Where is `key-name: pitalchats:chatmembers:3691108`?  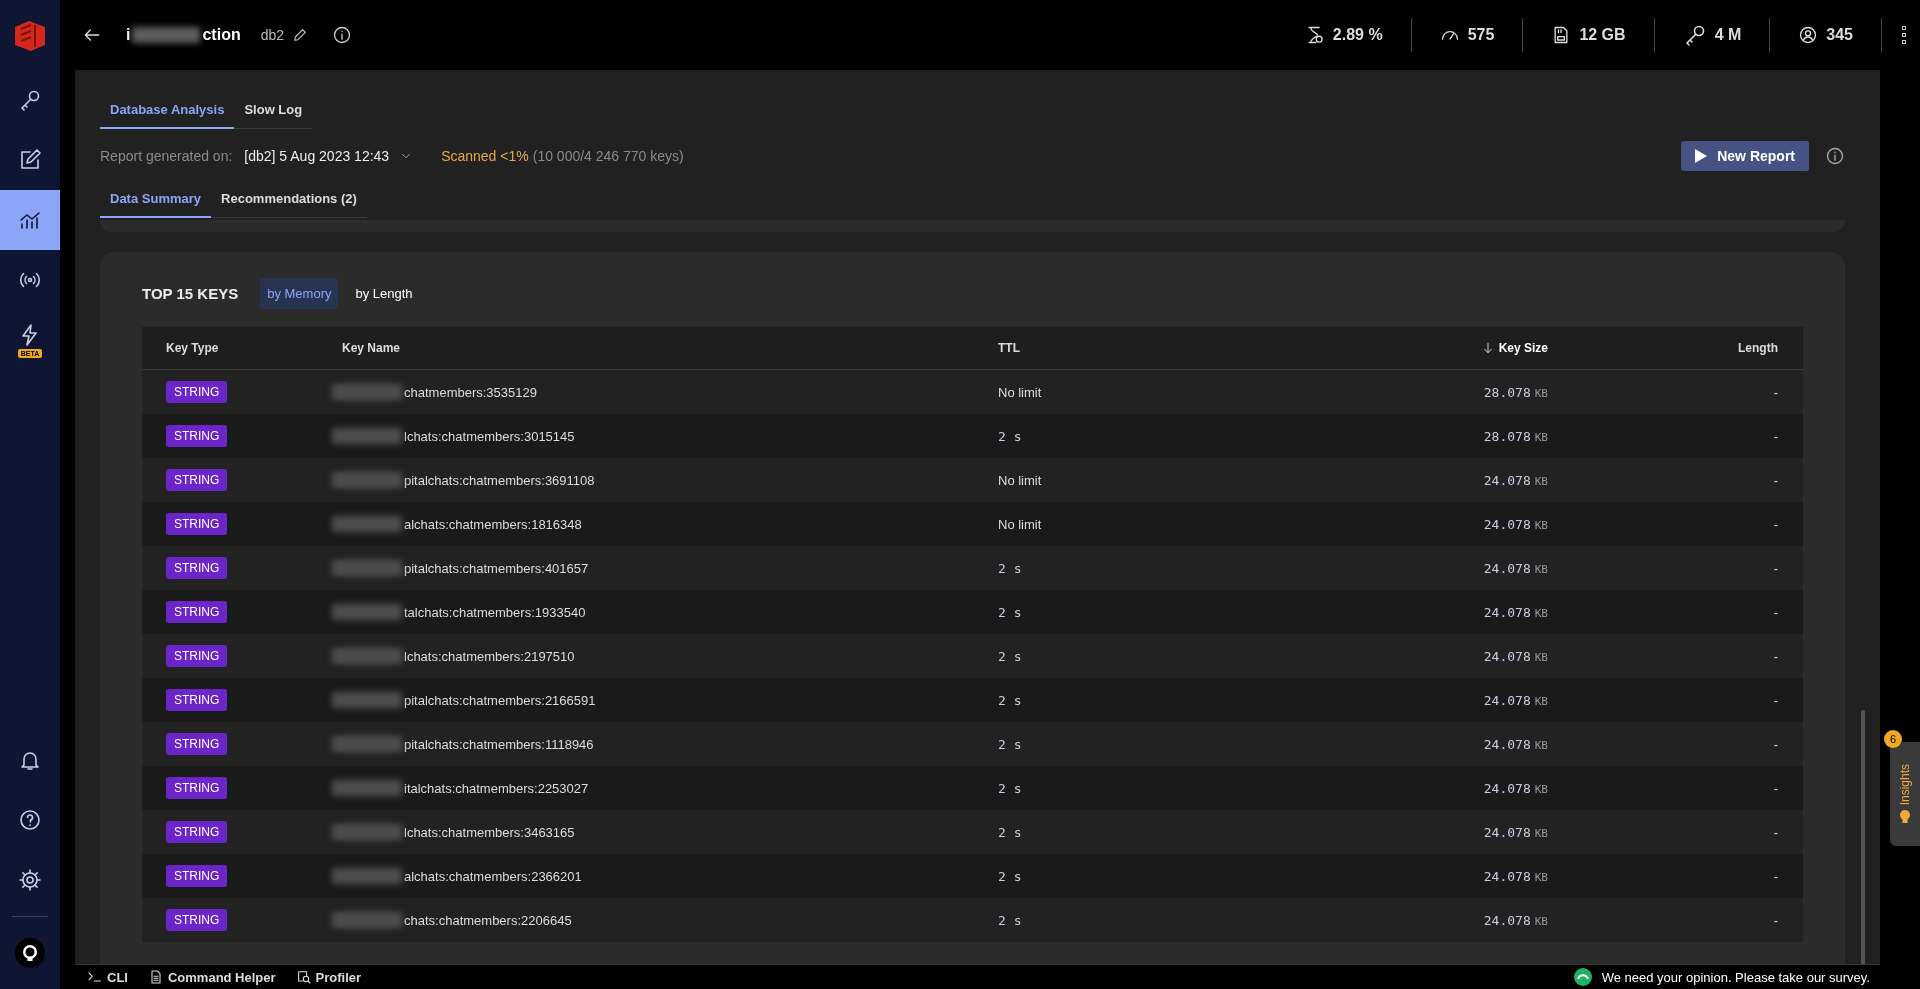
key-name: pitalchats:chatmembers:3691108 is located at coordinates (499, 480).